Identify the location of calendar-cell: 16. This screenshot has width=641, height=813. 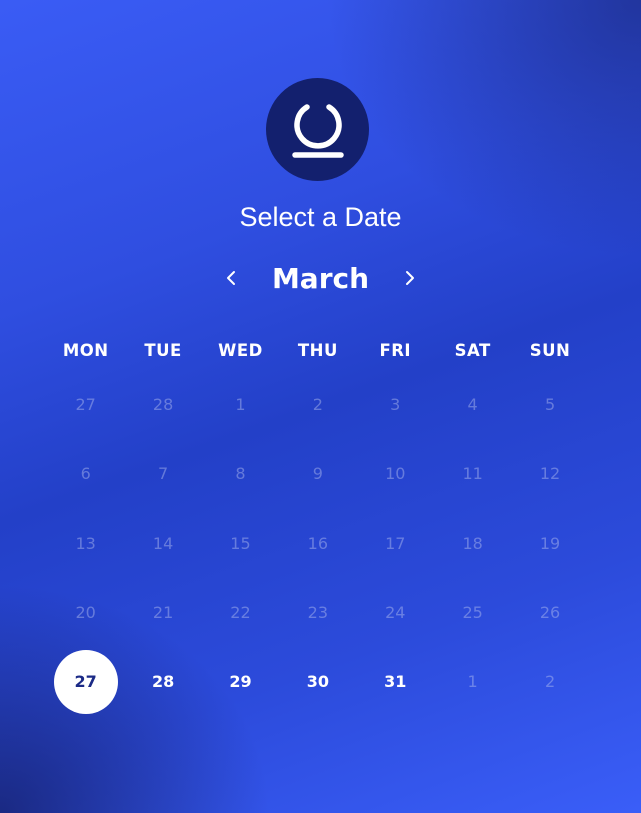
(317, 543).